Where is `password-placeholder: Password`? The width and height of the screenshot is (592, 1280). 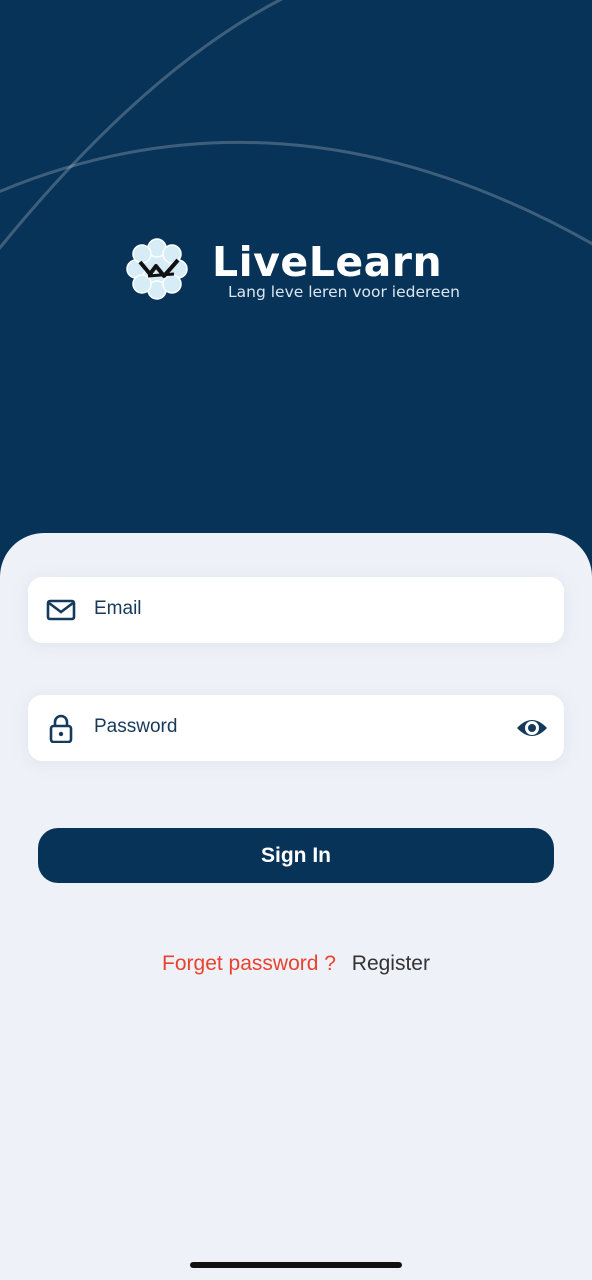 password-placeholder: Password is located at coordinates (136, 726).